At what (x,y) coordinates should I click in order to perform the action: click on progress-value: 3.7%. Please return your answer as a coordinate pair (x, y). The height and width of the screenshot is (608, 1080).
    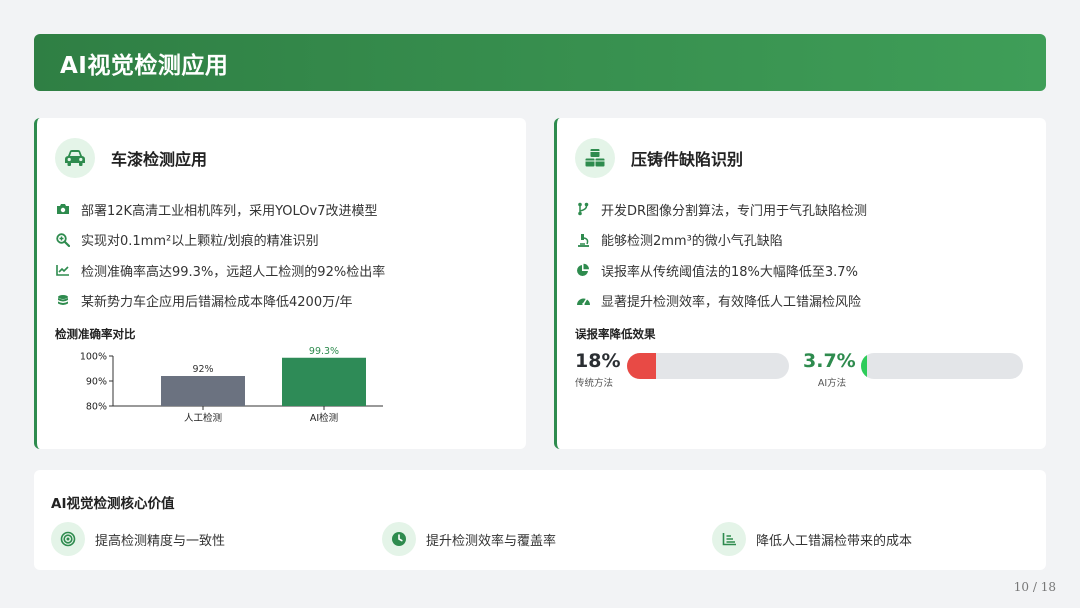
    Looking at the image, I should click on (829, 361).